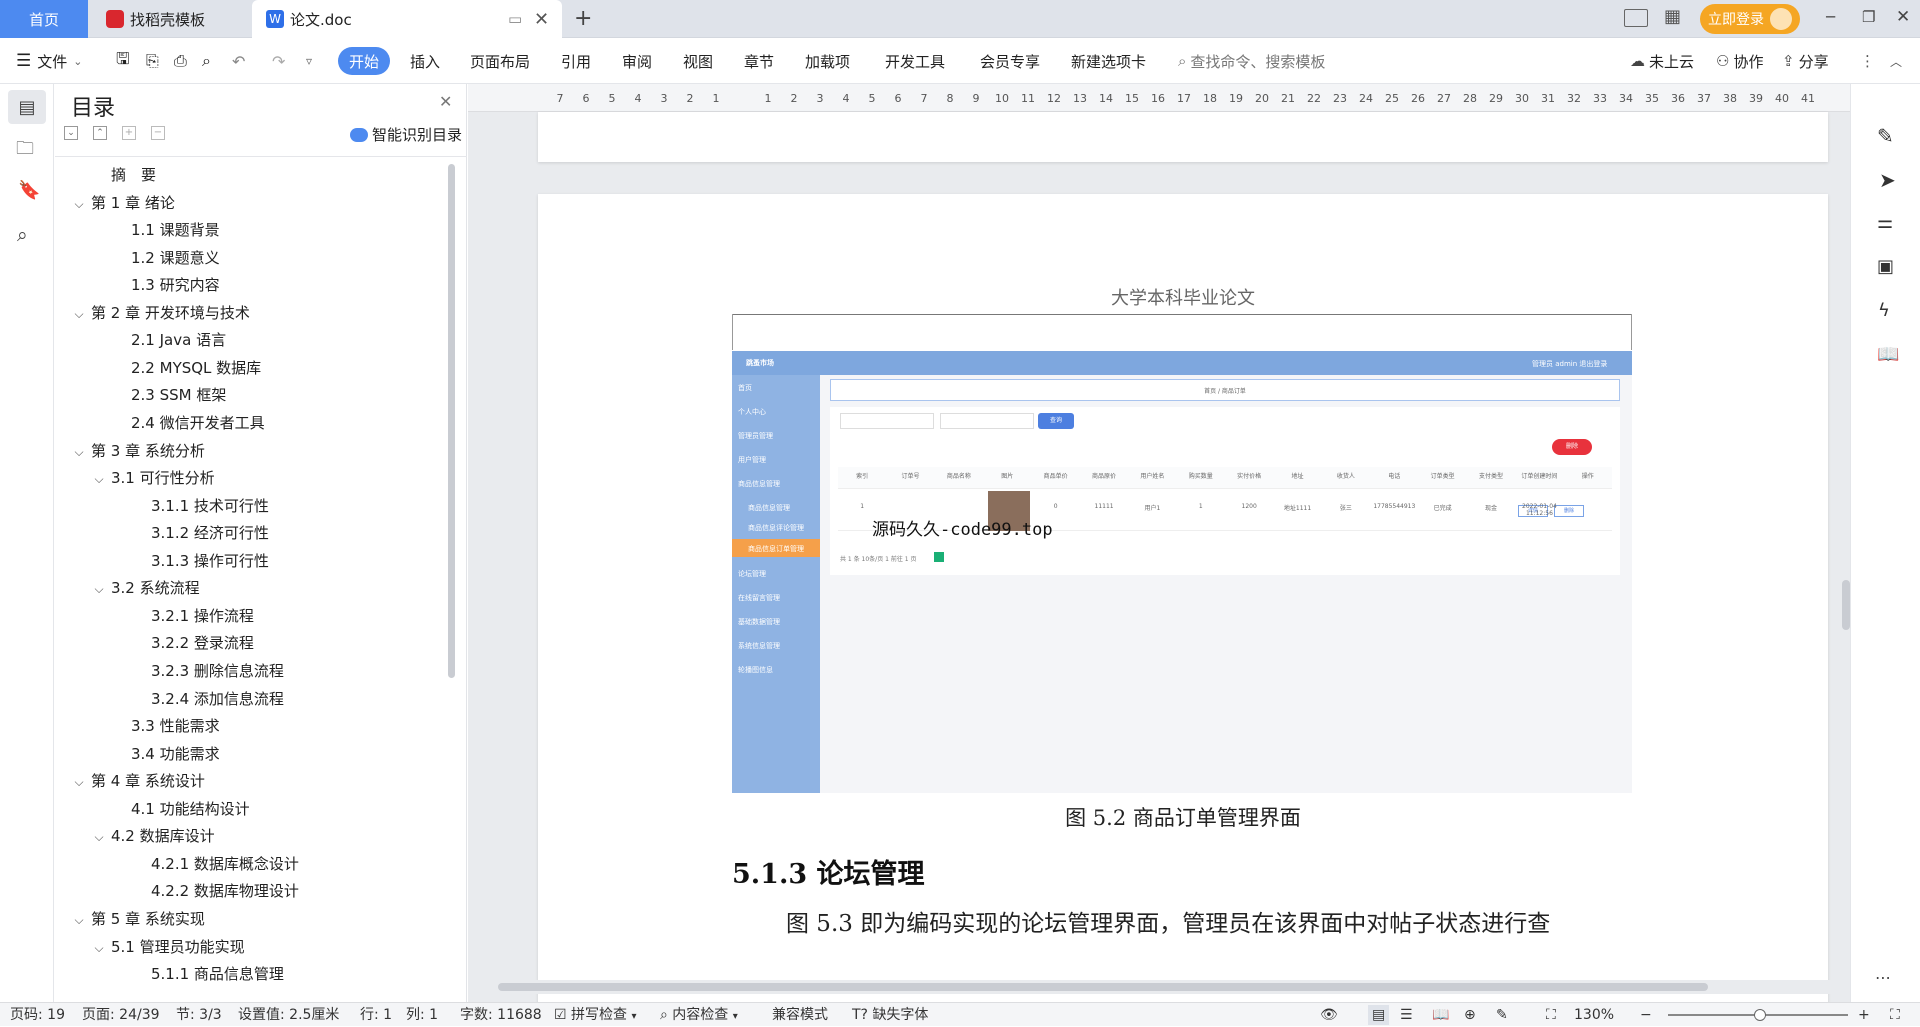 This screenshot has height=1027, width=1920. Describe the element at coordinates (1887, 180) in the screenshot. I see `select-cursor-icon: ➤` at that location.